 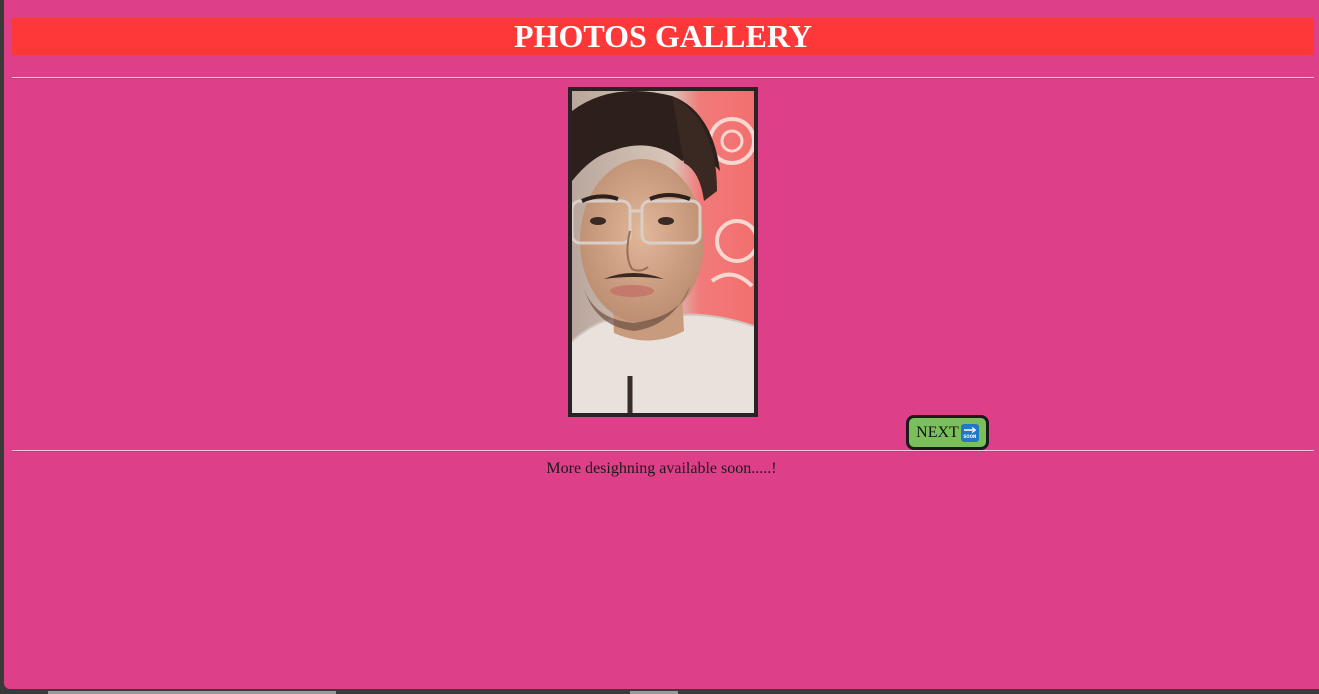 I want to click on next-button-label: NEXT, so click(x=937, y=432).